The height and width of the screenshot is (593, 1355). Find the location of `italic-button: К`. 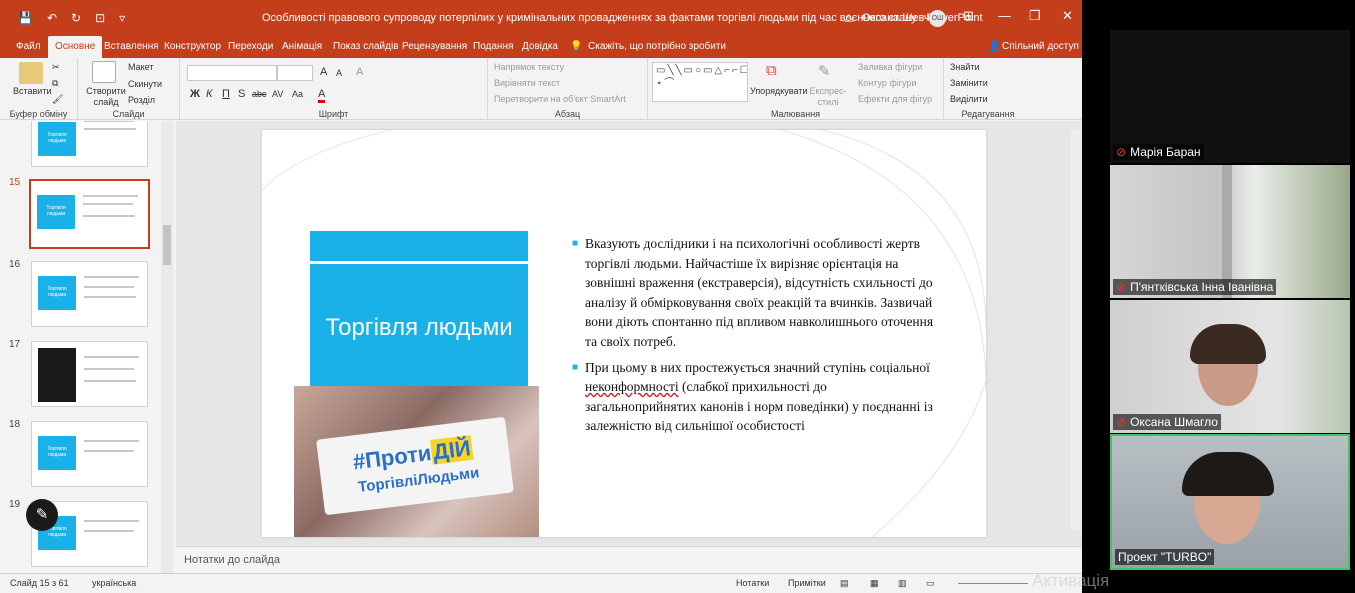

italic-button: К is located at coordinates (209, 94).